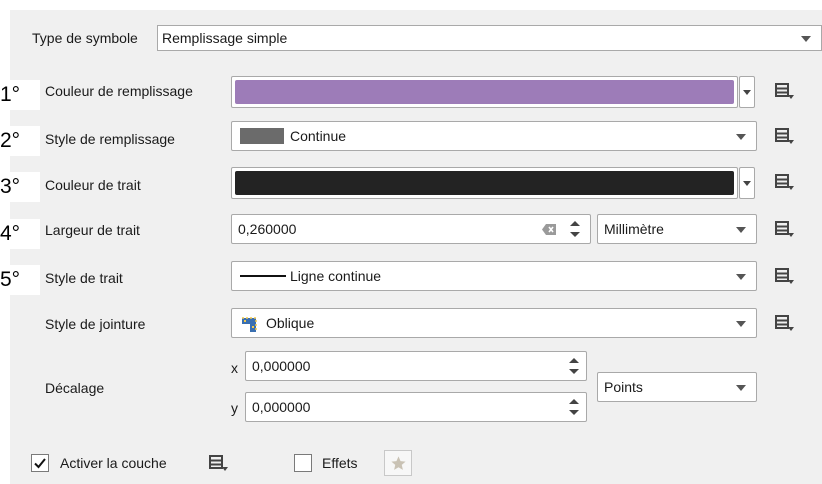 This screenshot has width=822, height=484. Describe the element at coordinates (336, 276) in the screenshot. I see `stroke-style-value: Ligne continue` at that location.